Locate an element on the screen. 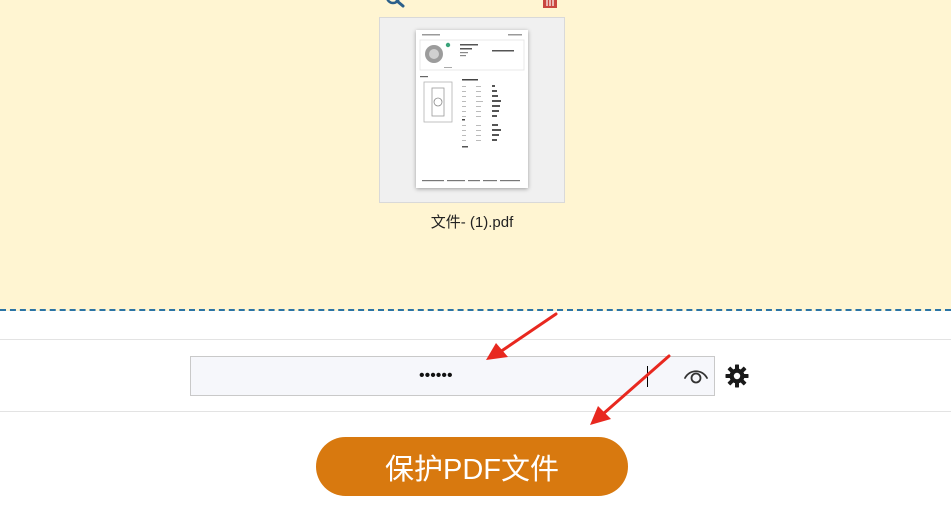  pdf-page-content is located at coordinates (472, 108).